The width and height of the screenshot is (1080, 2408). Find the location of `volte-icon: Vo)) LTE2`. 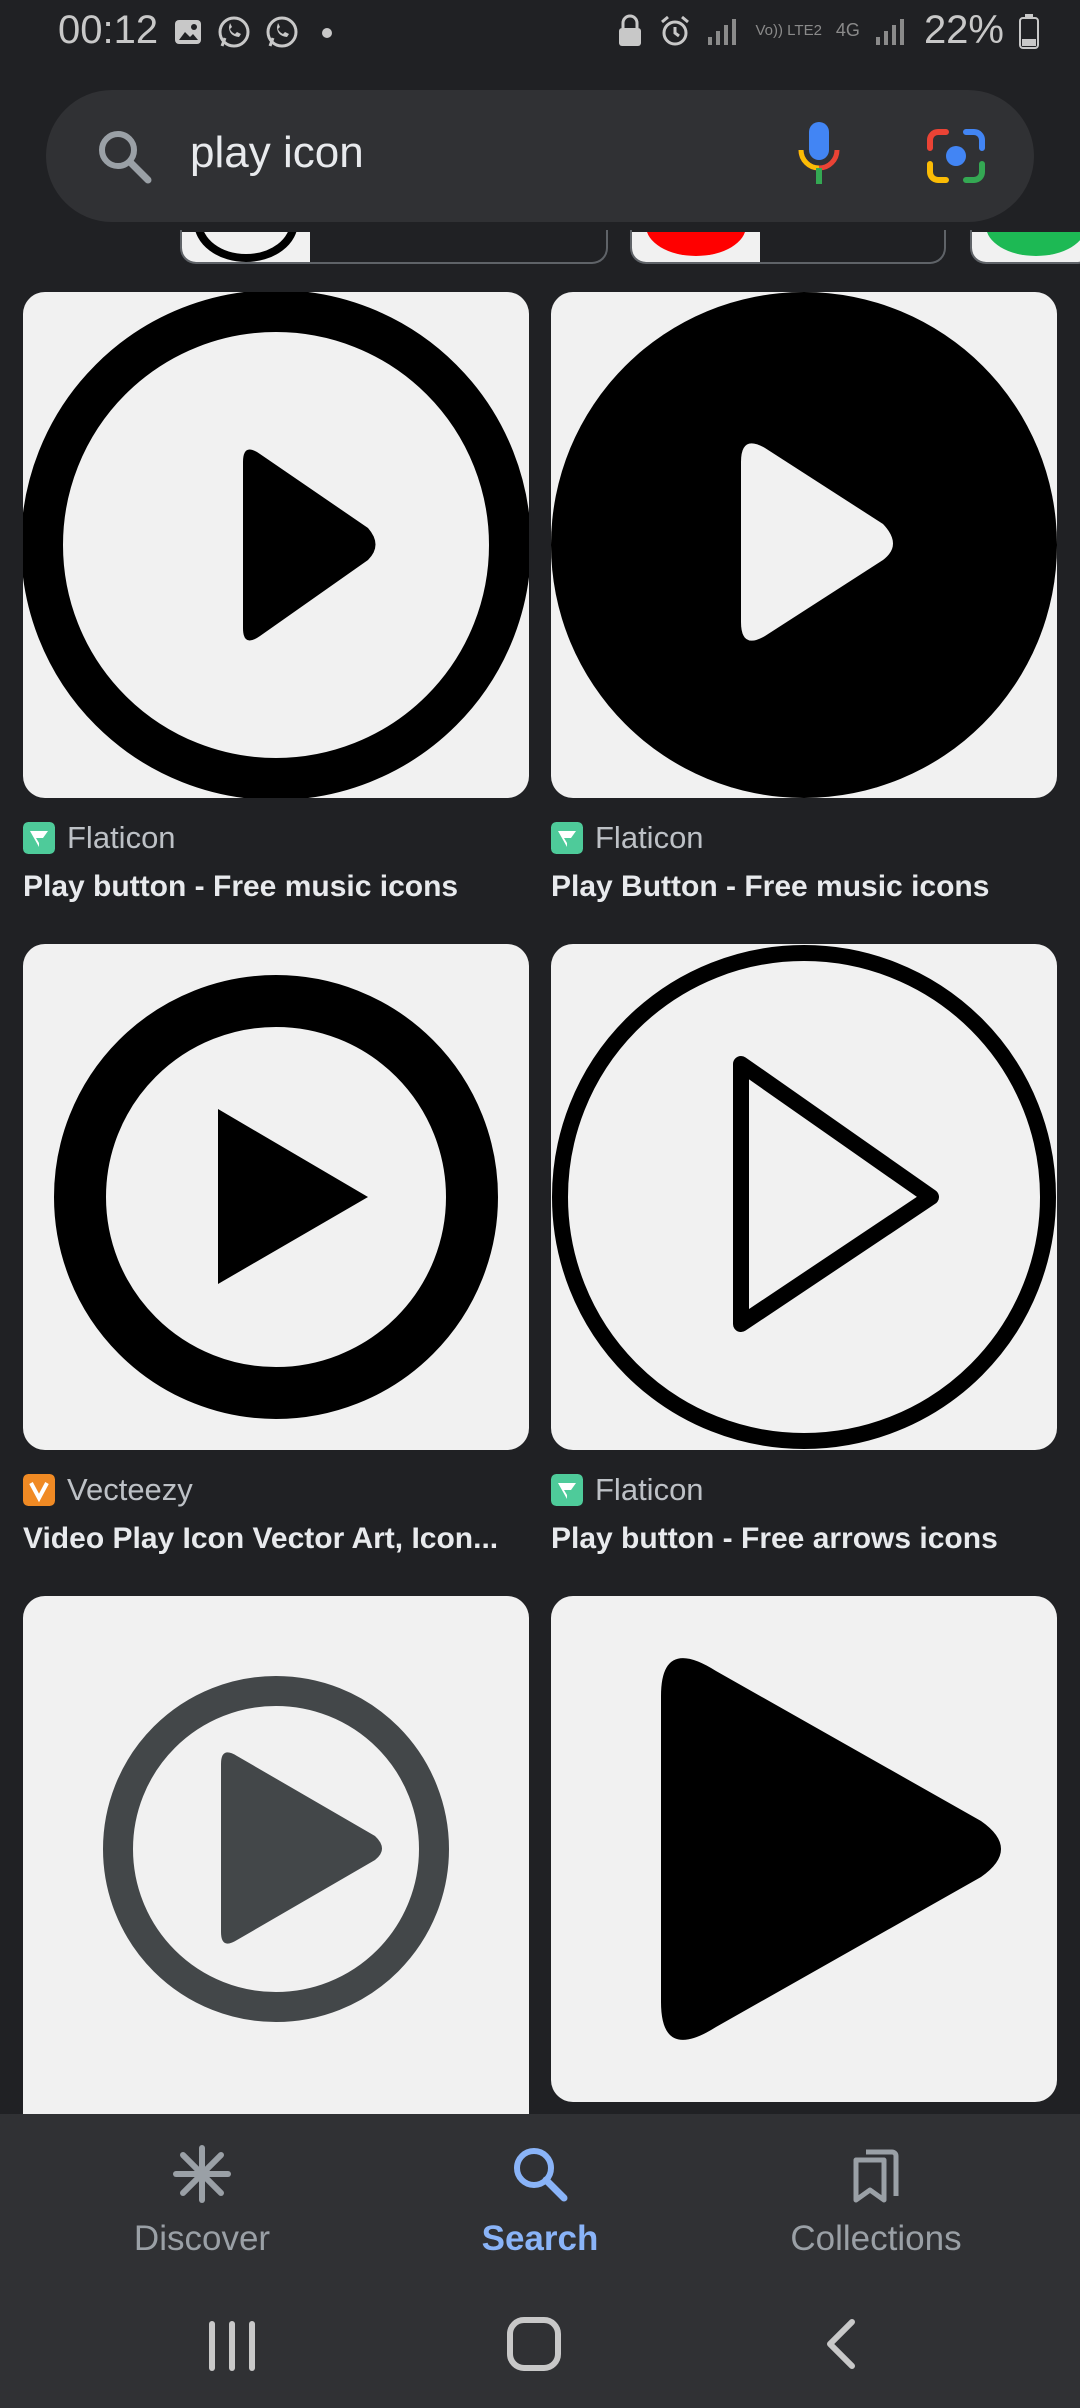

volte-icon: Vo)) LTE2 is located at coordinates (789, 30).